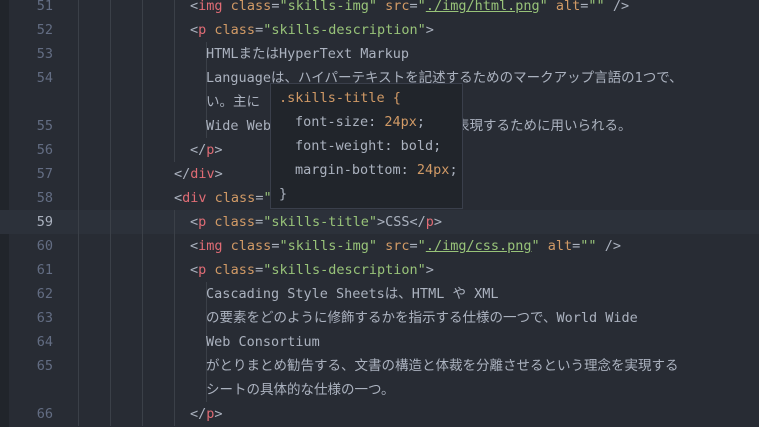  Describe the element at coordinates (544, 126) in the screenshot. I see `code-text-continued: 表現するために用いられる。` at that location.